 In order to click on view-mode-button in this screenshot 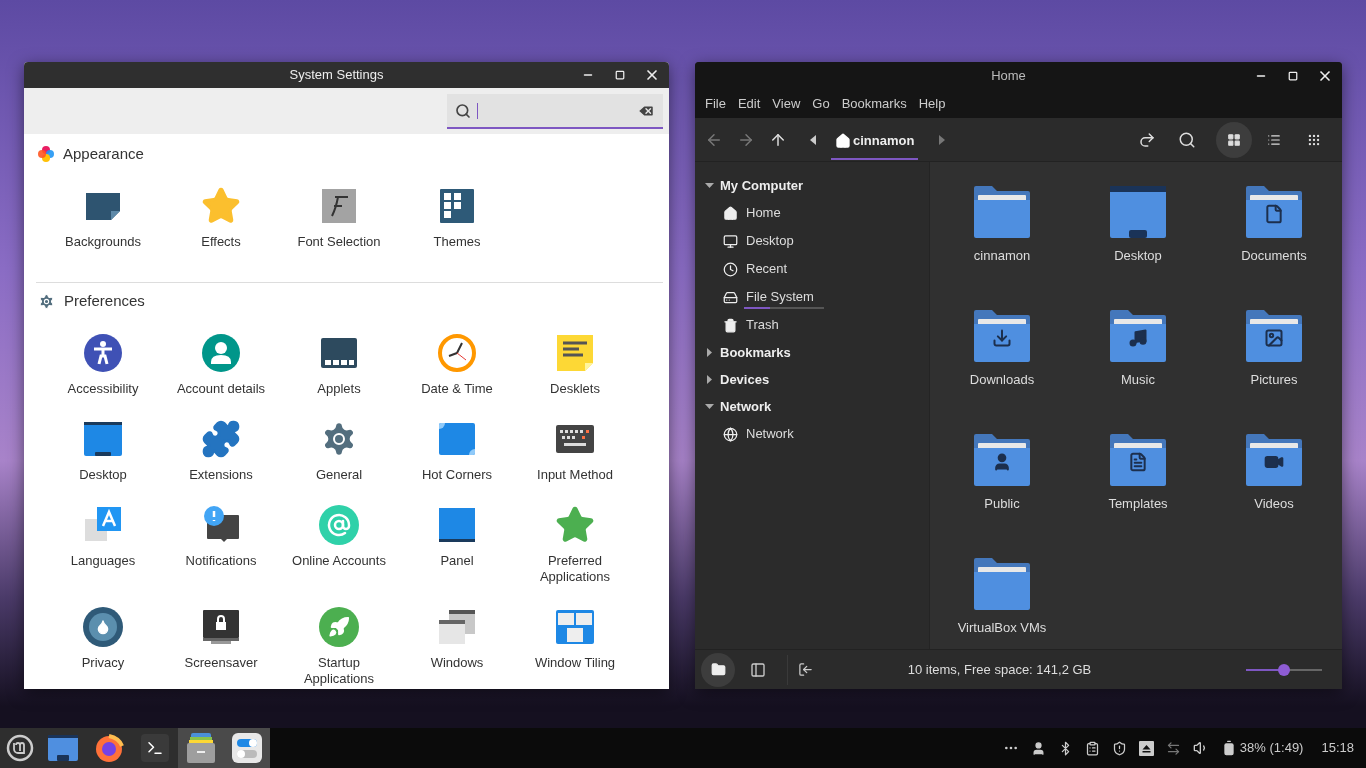, I will do `click(1234, 139)`.